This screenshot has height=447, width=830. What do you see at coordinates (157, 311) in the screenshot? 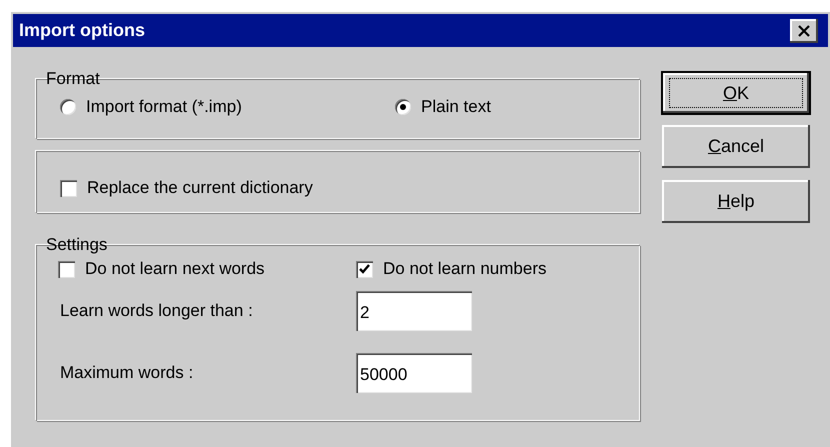
I see `field-label: Learn words longer than :` at bounding box center [157, 311].